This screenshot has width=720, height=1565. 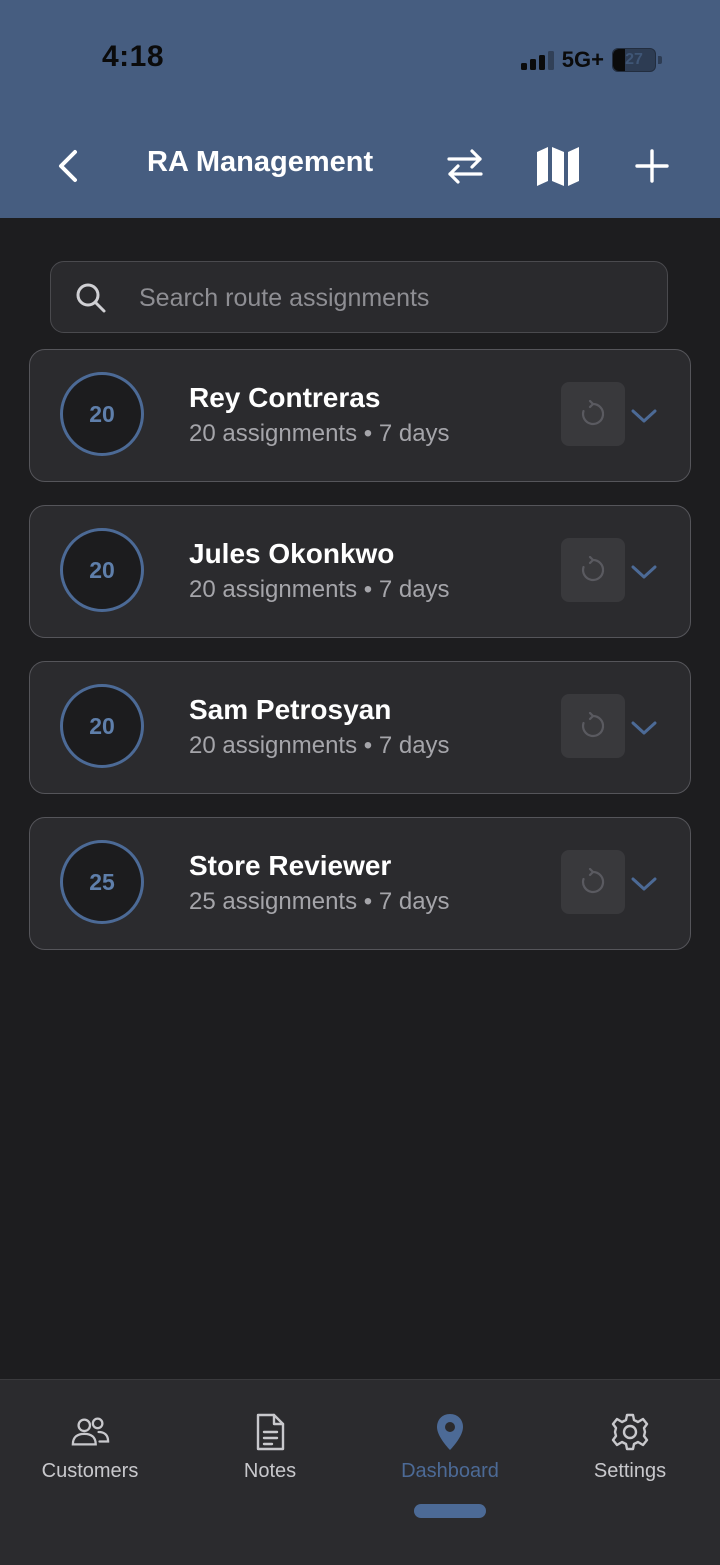 I want to click on tab-dashboard: Dashboard, so click(x=450, y=1450).